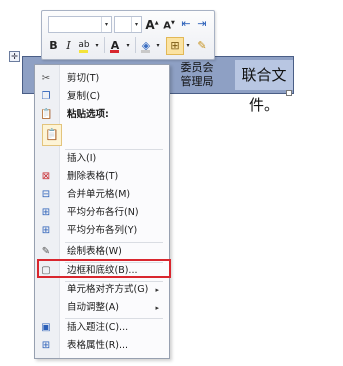  I want to click on mini-toolbar: ▾ ▾ A▲ A▼ ⇤ ⇥ B I ab ▾ A ▾ ◈ ▾ ⊞ ▾ ✎, so click(128, 35).